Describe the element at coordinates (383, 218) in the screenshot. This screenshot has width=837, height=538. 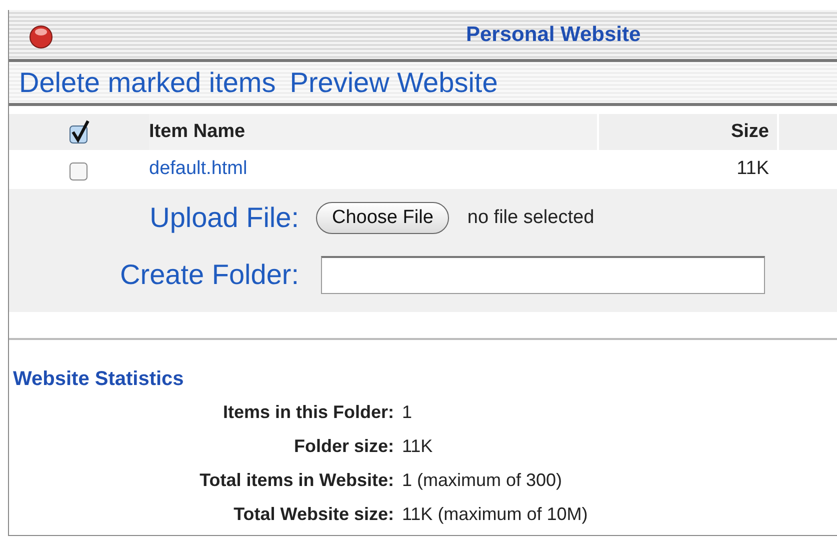
I see `choose-file-button: Choose File` at that location.